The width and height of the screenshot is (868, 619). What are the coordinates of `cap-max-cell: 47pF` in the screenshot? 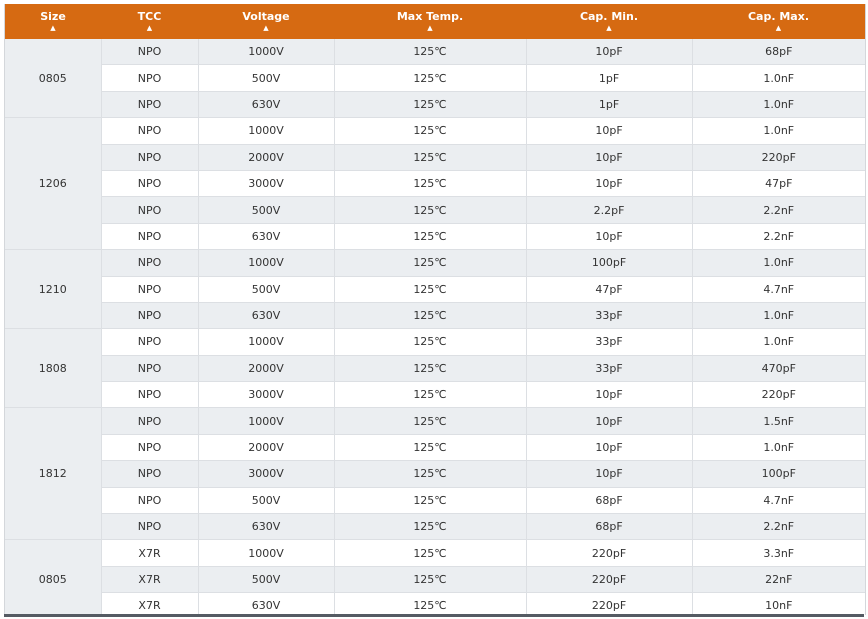 It's located at (778, 184).